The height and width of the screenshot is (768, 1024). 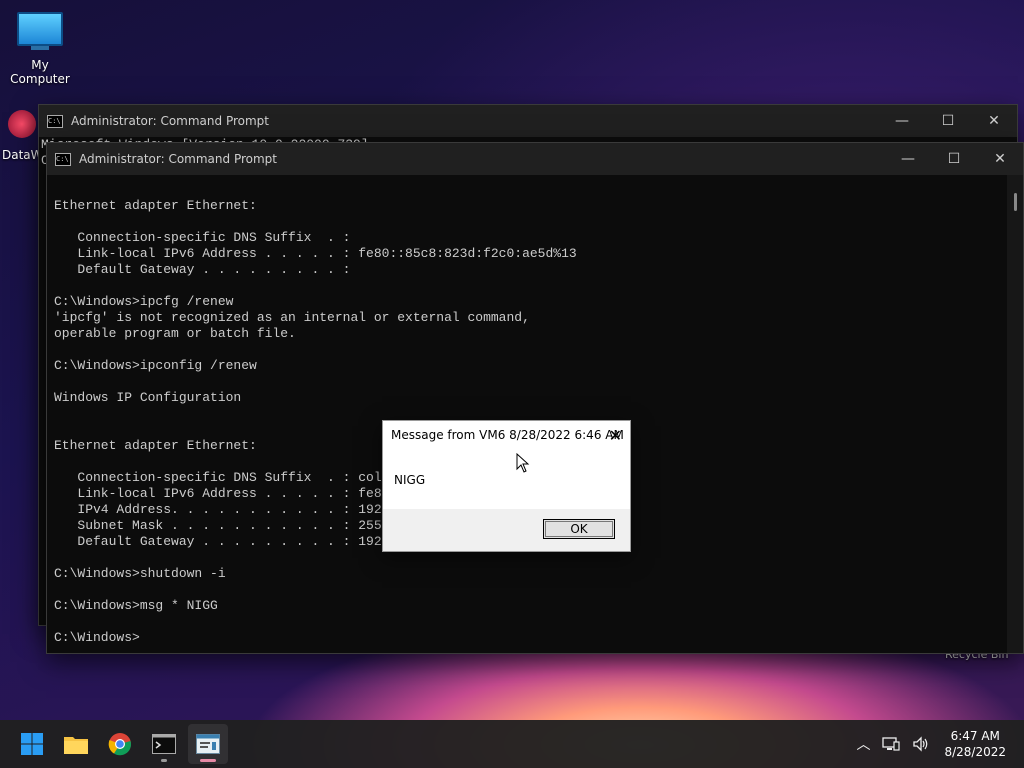 I want to click on dialog-title: Message from VM6 8/28/2022 6:46 AM, so click(x=507, y=435).